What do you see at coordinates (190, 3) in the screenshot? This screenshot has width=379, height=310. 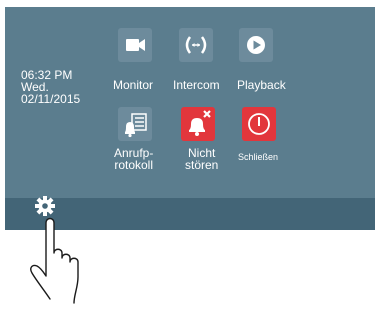 I see `top-edge` at bounding box center [190, 3].